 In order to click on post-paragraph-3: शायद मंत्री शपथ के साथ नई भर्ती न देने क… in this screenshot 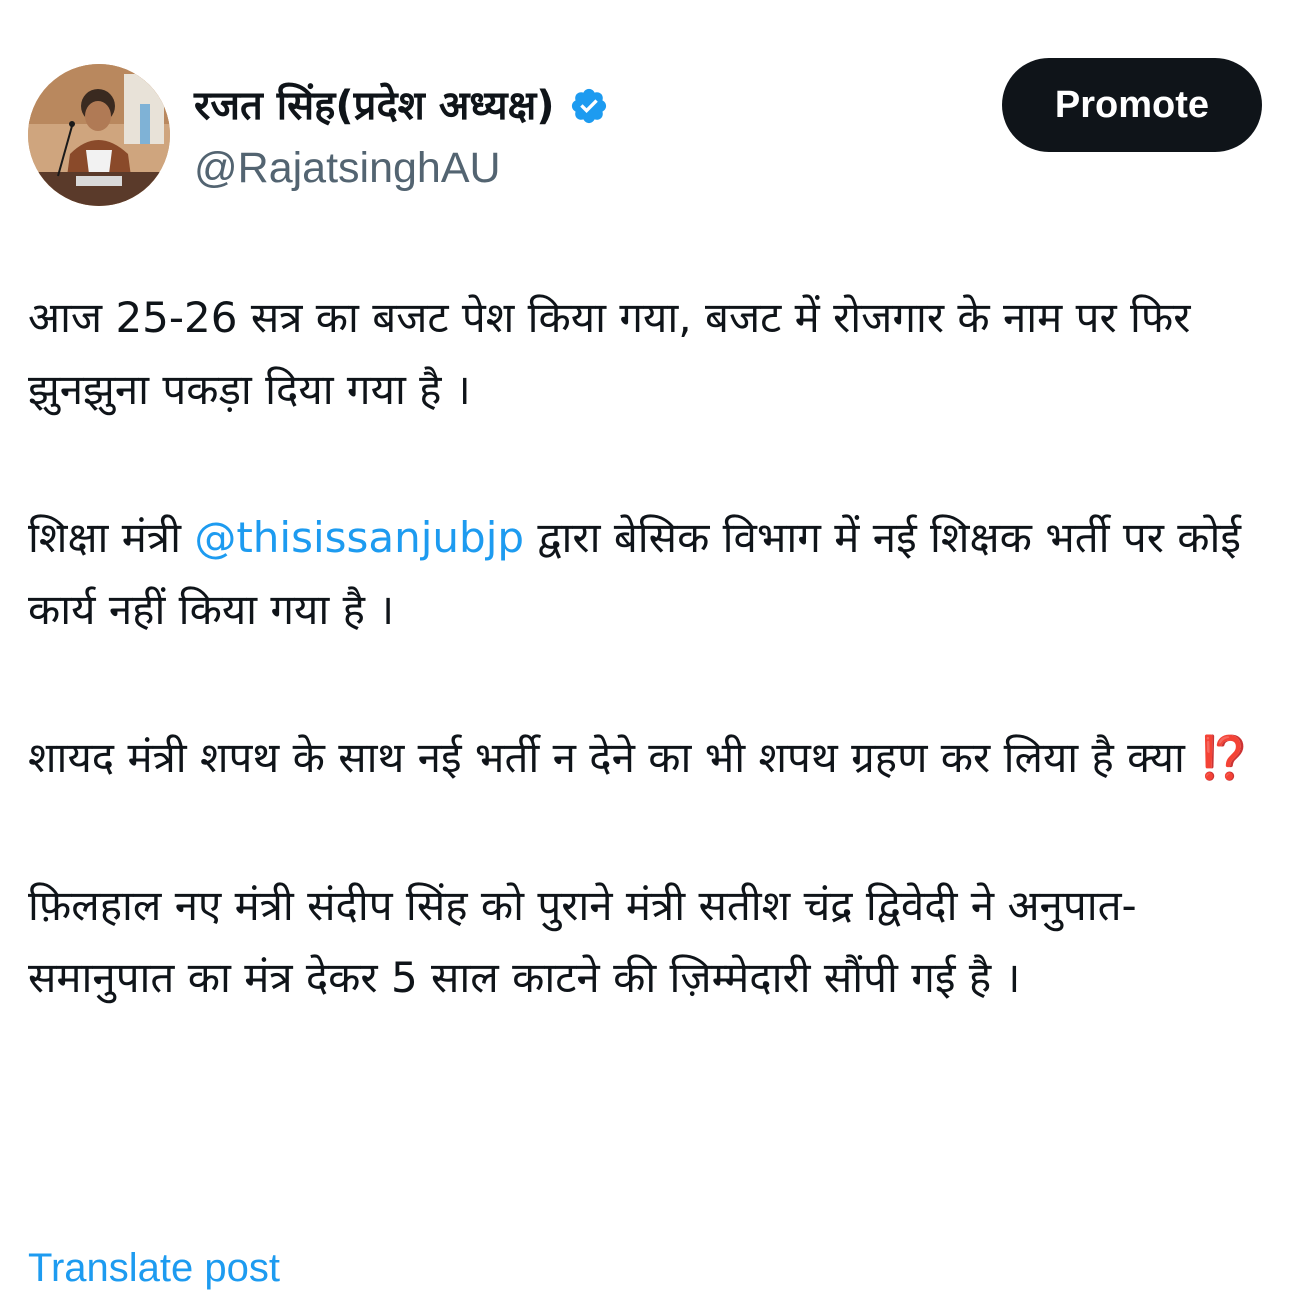, I will do `click(648, 758)`.